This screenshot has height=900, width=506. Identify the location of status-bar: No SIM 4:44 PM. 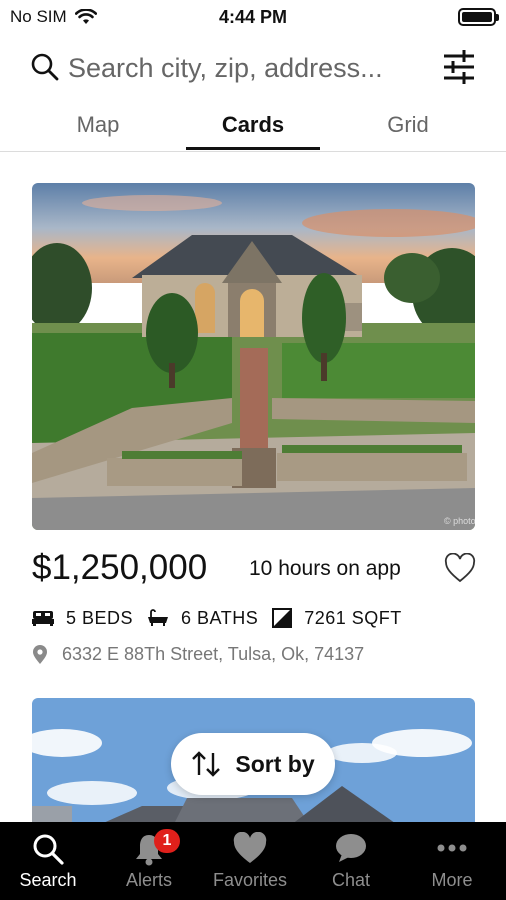
(253, 17).